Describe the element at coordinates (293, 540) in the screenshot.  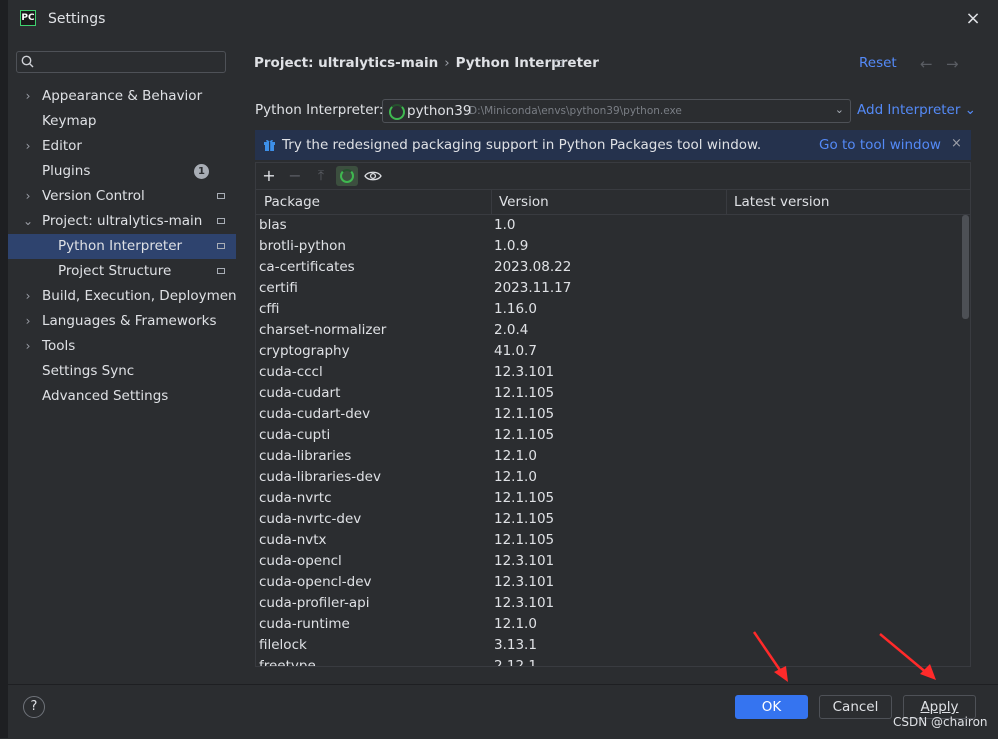
I see `package-name: cuda-nvtx` at that location.